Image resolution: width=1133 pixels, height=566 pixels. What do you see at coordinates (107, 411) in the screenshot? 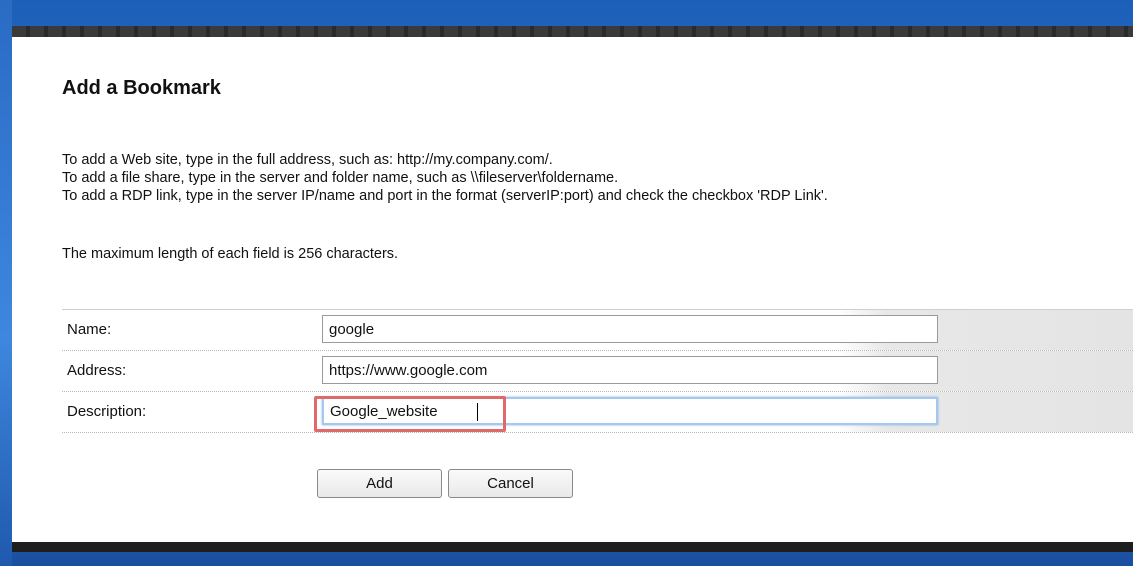
I see `description-label: Description:` at bounding box center [107, 411].